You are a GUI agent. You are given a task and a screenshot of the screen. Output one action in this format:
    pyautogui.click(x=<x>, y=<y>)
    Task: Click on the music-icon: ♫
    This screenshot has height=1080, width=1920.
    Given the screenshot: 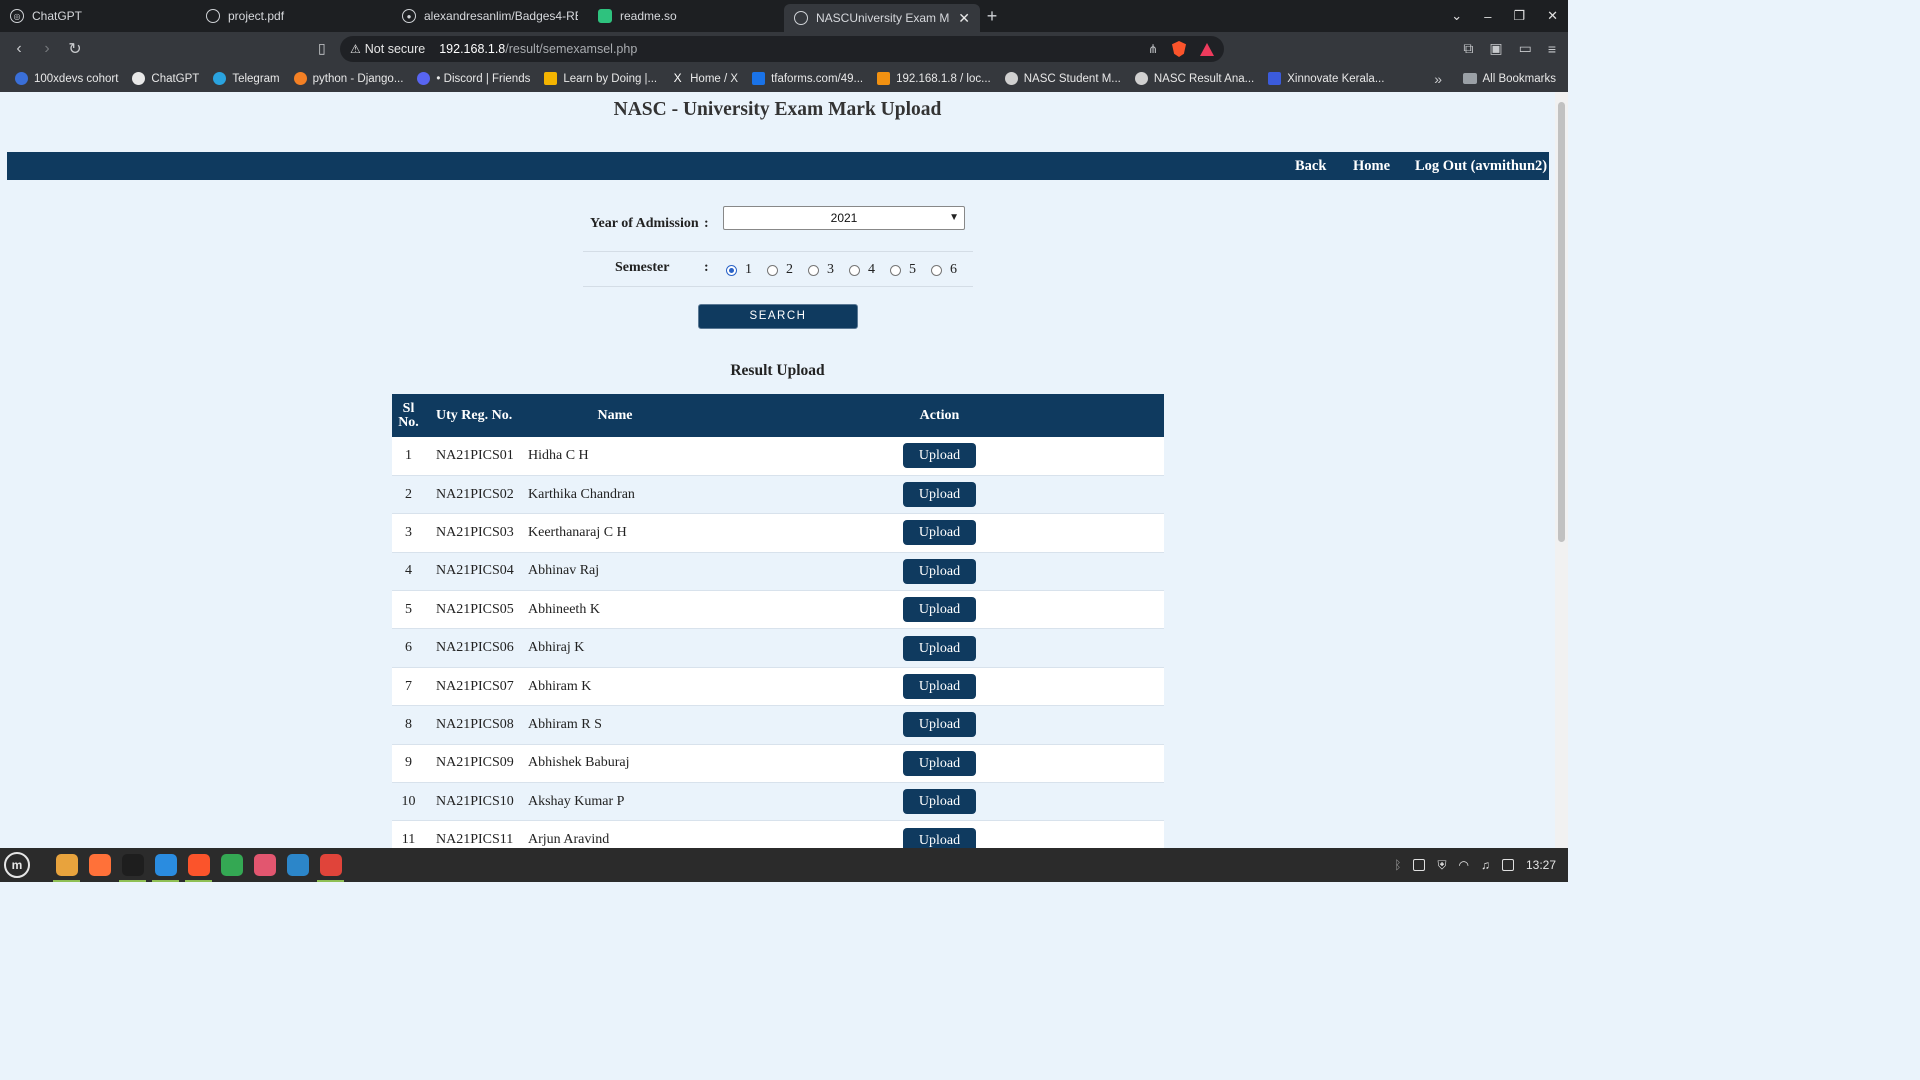 What is the action you would take?
    pyautogui.click(x=1485, y=865)
    